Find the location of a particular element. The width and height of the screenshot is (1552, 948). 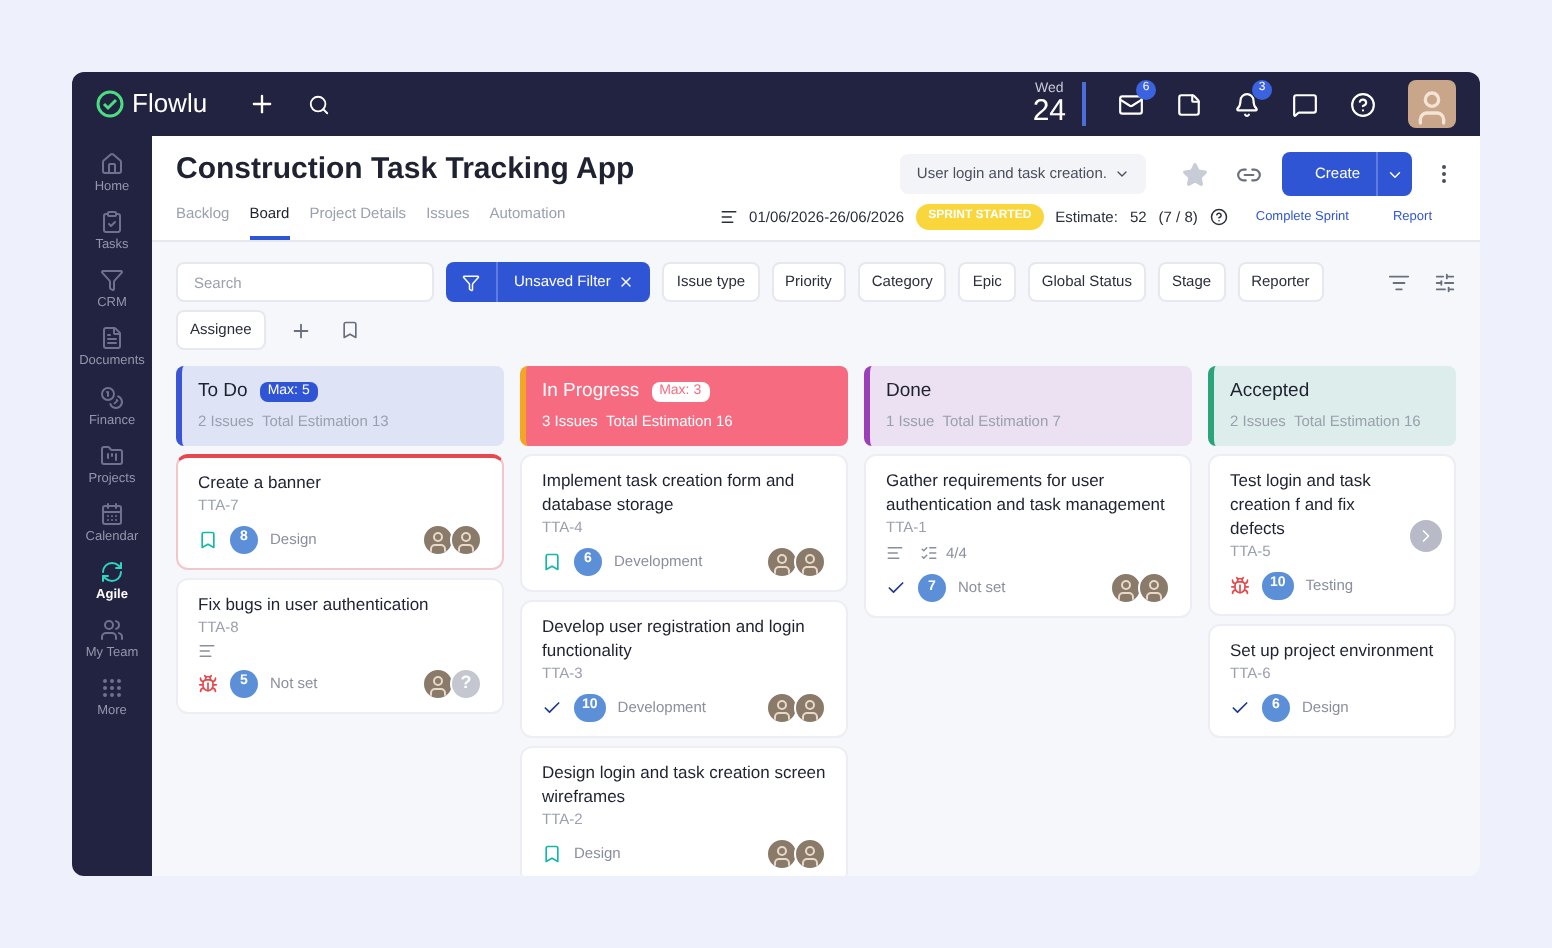

logo-text: Flowlu is located at coordinates (170, 104).